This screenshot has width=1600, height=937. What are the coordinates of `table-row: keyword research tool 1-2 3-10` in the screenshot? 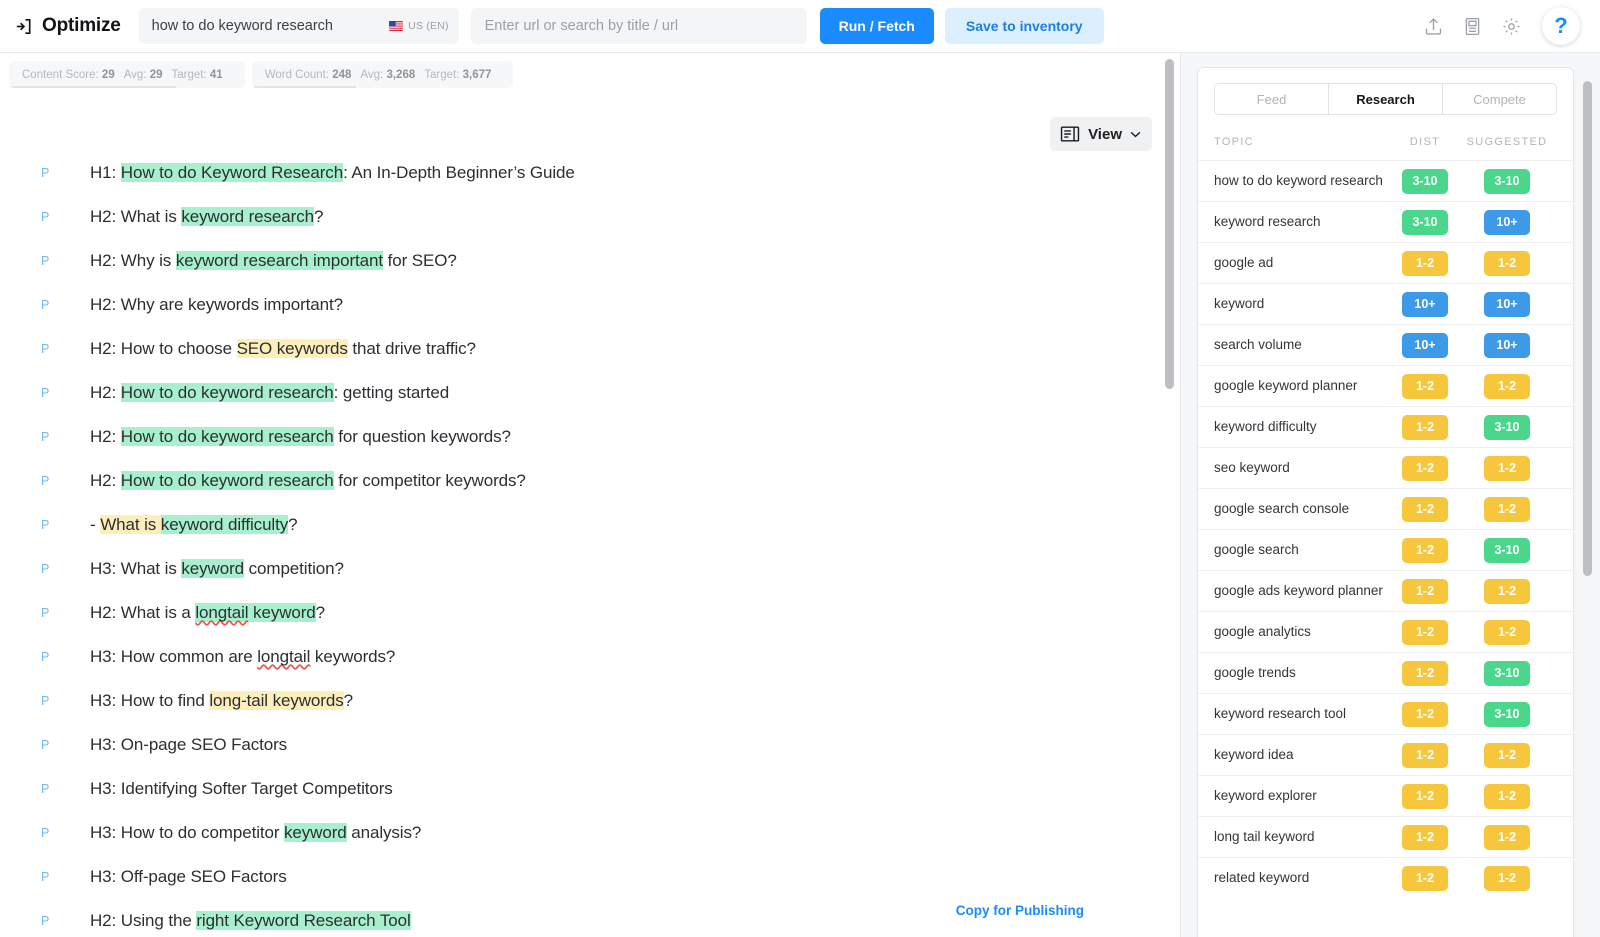 It's located at (1385, 713).